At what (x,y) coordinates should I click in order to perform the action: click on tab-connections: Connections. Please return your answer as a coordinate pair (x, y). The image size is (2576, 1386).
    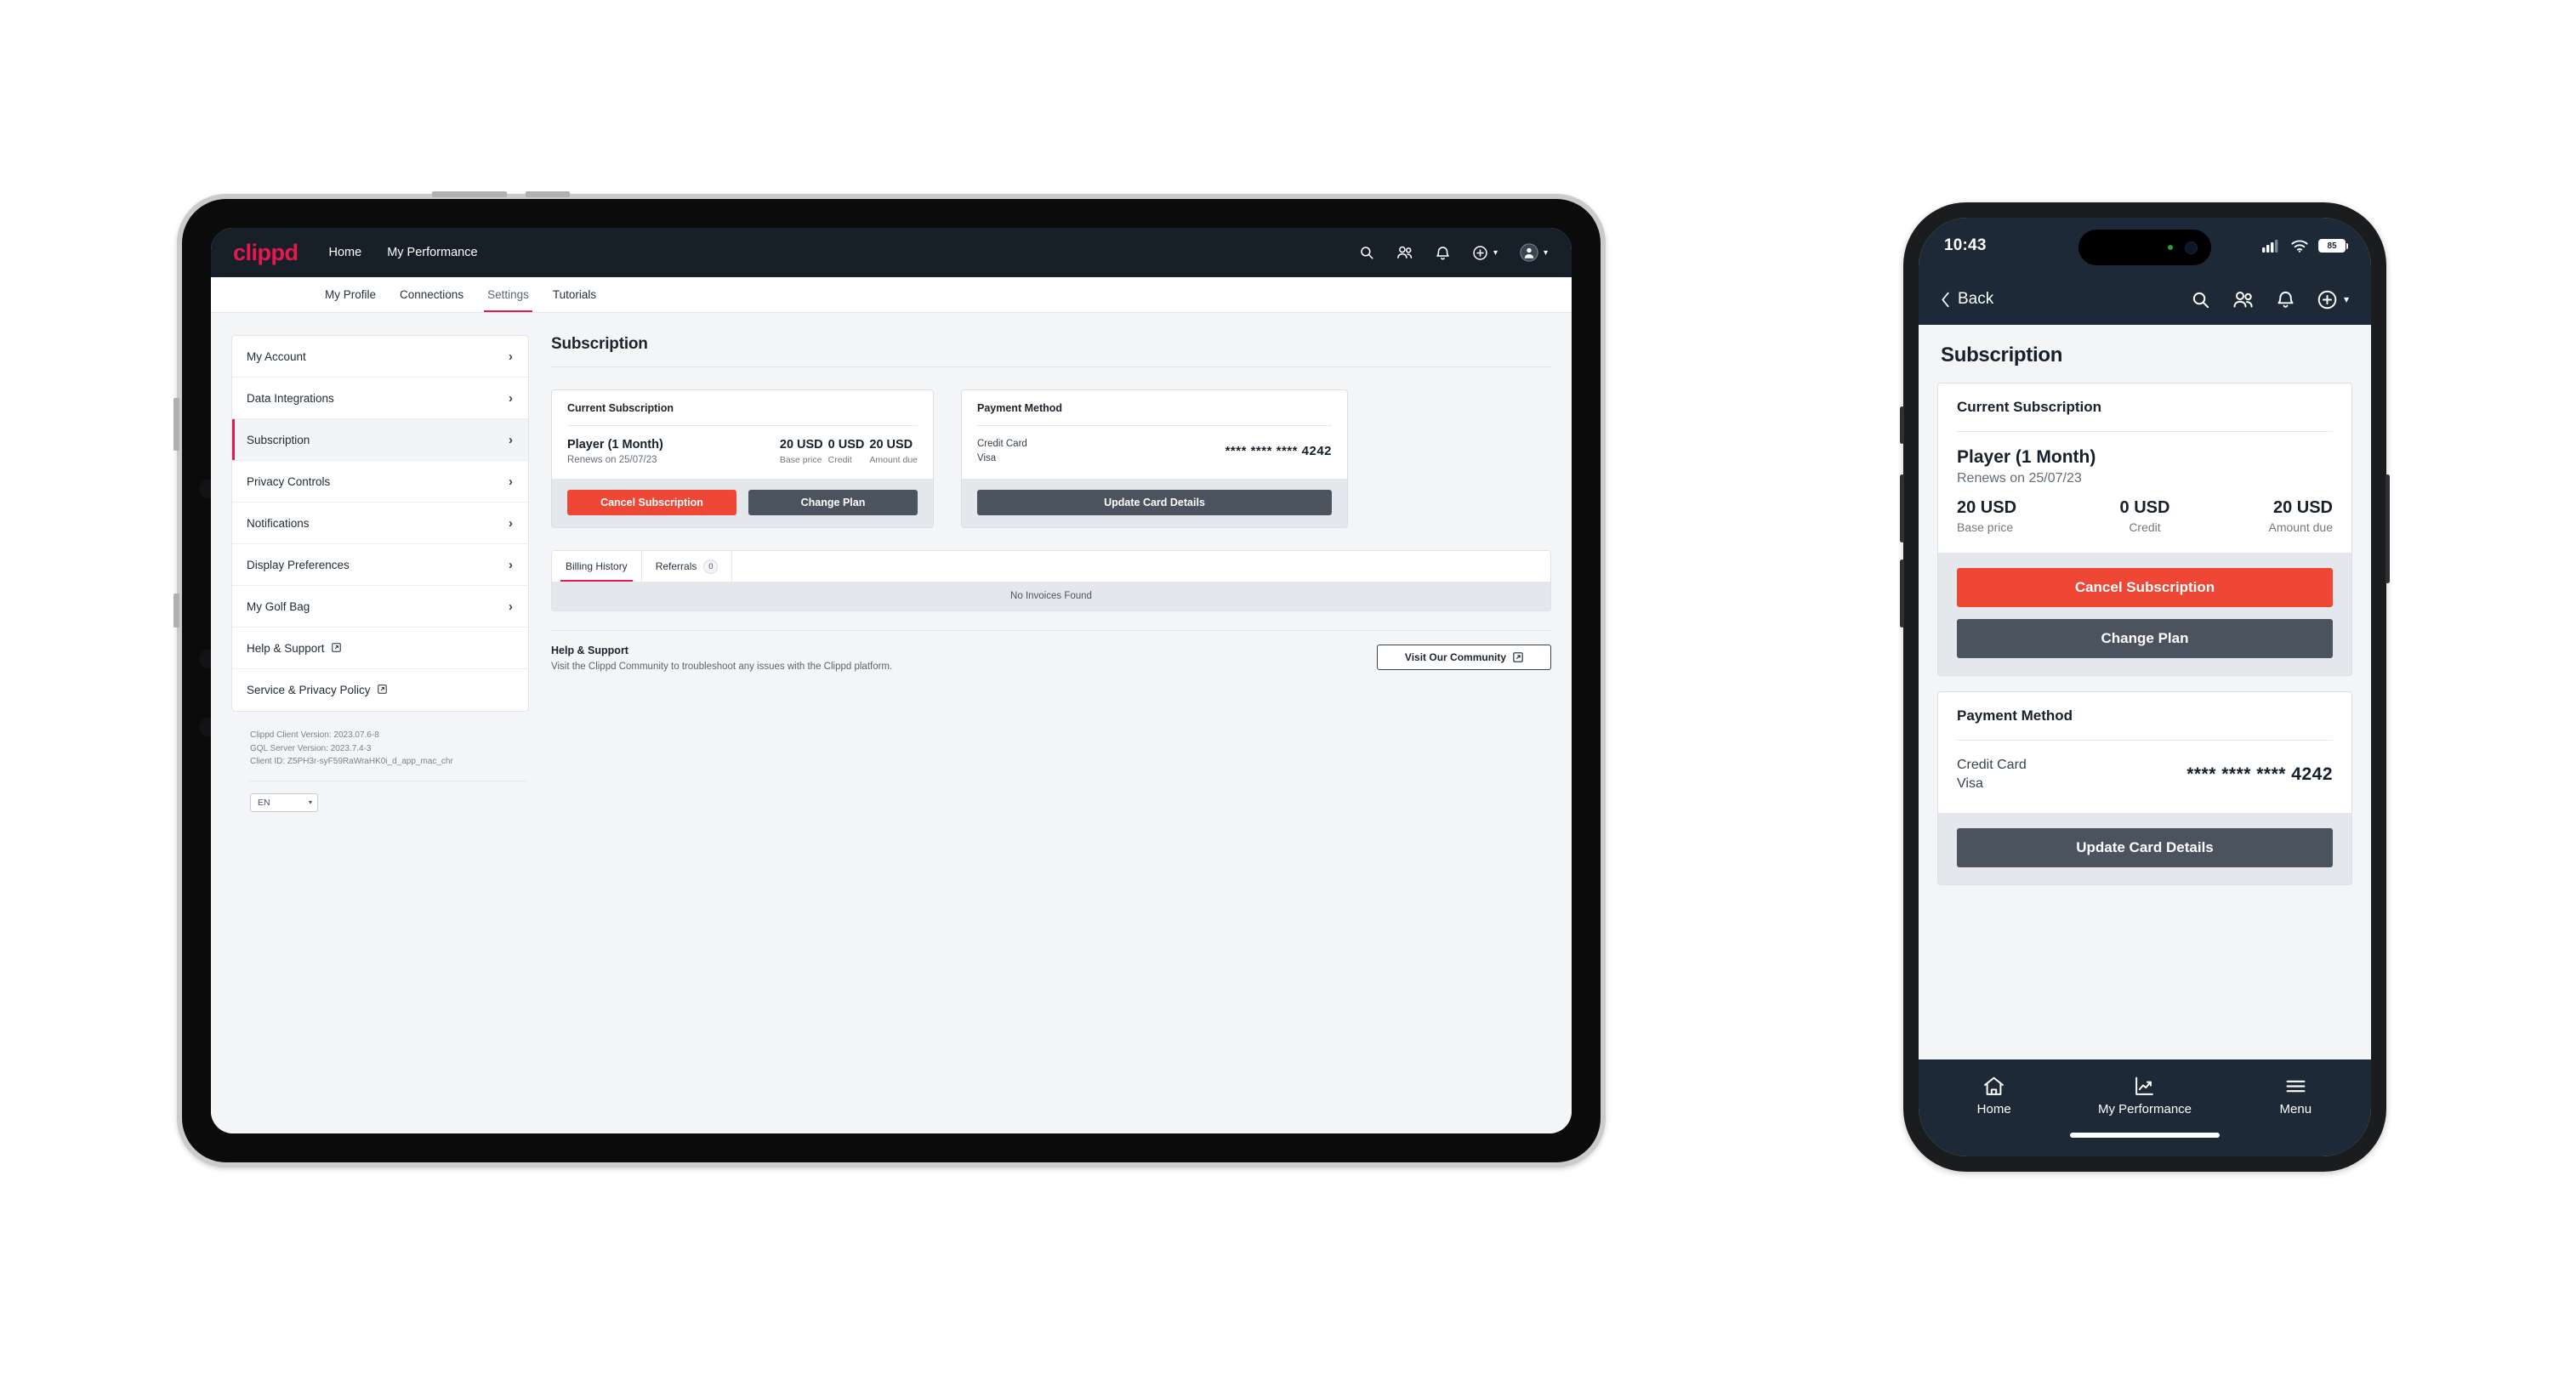
    Looking at the image, I should click on (431, 294).